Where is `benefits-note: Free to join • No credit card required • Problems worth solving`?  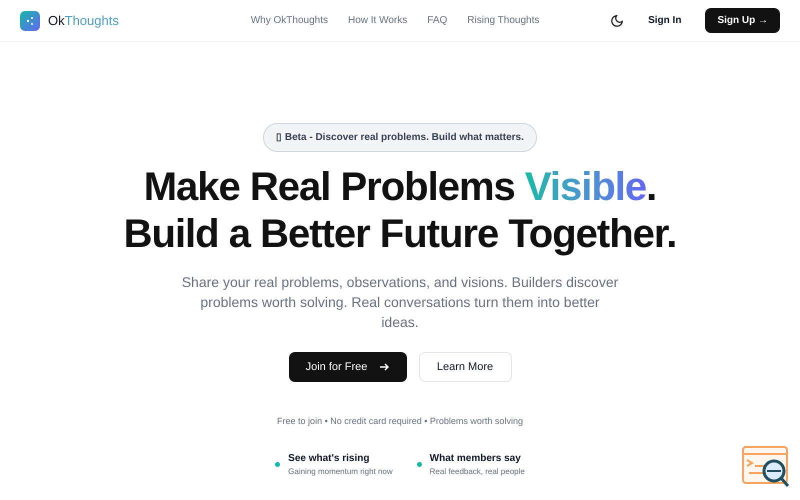
benefits-note: Free to join • No credit card required • Problems worth solving is located at coordinates (400, 421).